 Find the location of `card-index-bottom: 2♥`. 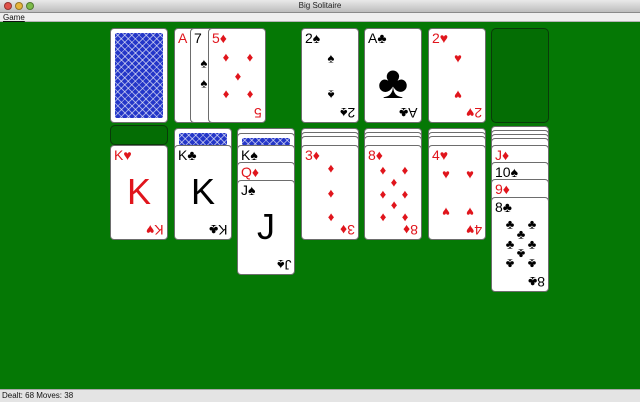

card-index-bottom: 2♥ is located at coordinates (473, 113).